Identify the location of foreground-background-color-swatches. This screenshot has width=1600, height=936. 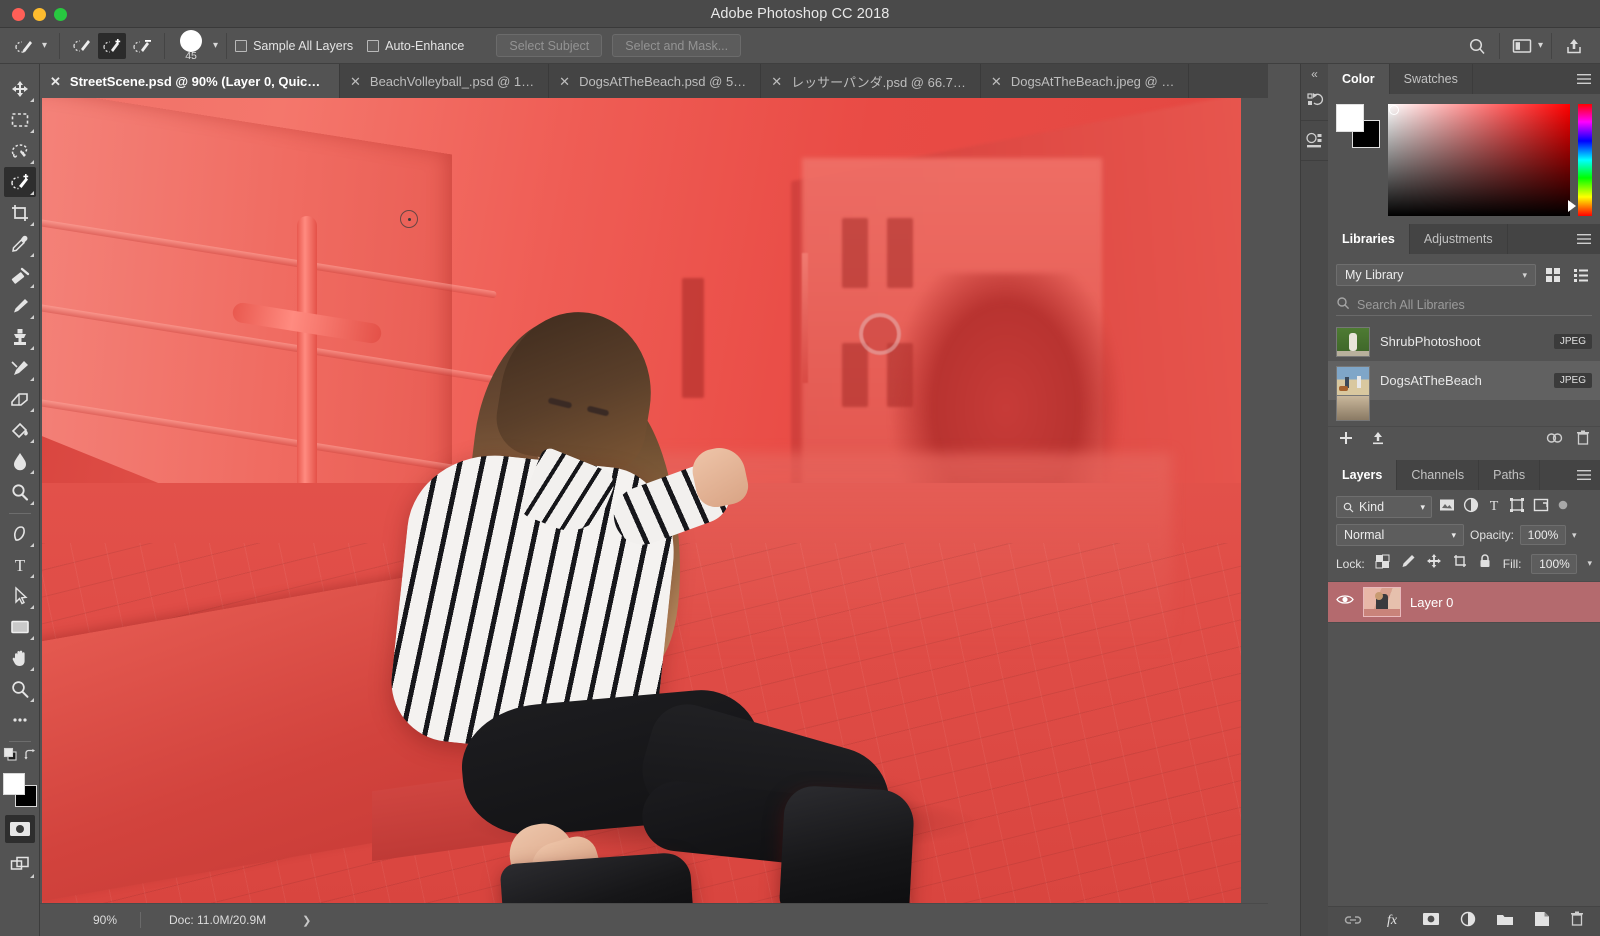
(19, 790).